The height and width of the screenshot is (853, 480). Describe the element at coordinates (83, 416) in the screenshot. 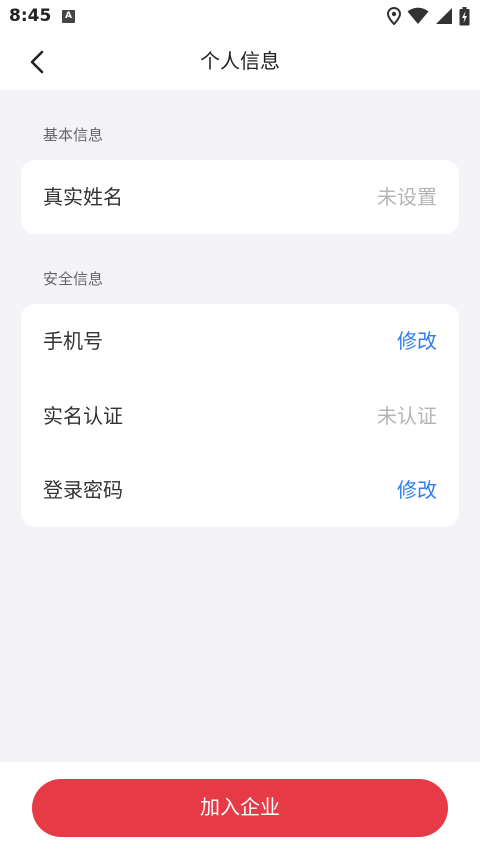

I see `row-label: 实名认证` at that location.